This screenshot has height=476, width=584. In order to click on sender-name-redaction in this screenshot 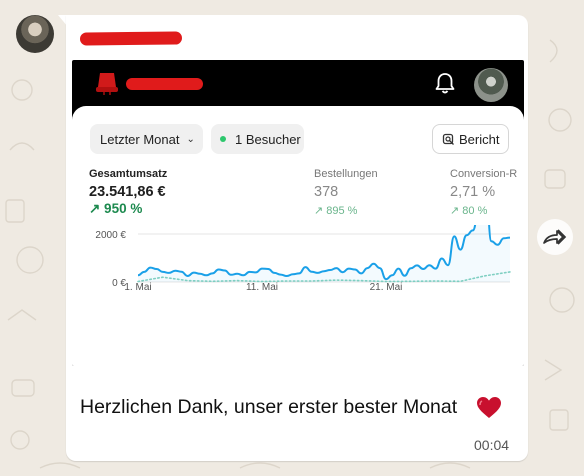, I will do `click(131, 38)`.